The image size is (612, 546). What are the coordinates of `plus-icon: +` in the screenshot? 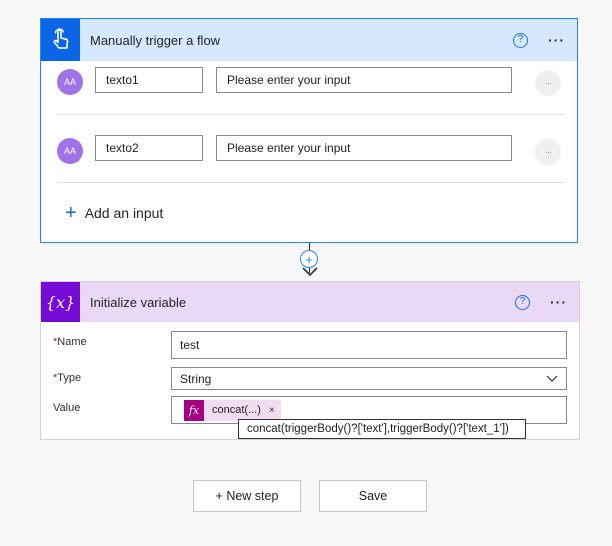 It's located at (71, 213).